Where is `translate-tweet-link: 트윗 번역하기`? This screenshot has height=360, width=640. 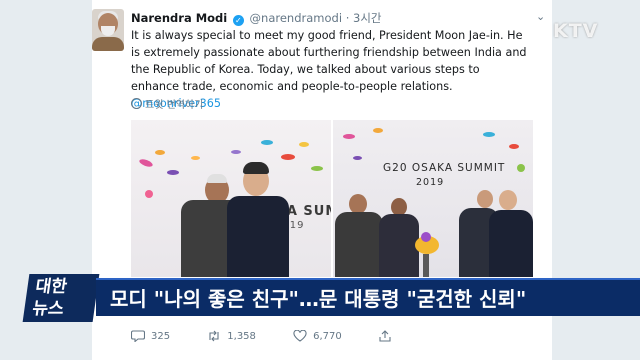 translate-tweet-link: 트윗 번역하기 is located at coordinates (167, 103).